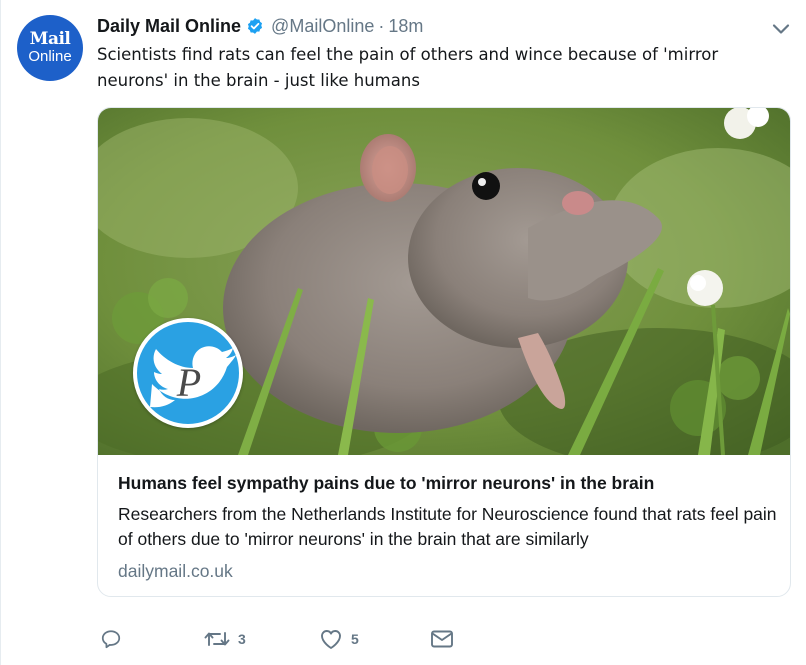  Describe the element at coordinates (188, 382) in the screenshot. I see `svg-text: P` at that location.